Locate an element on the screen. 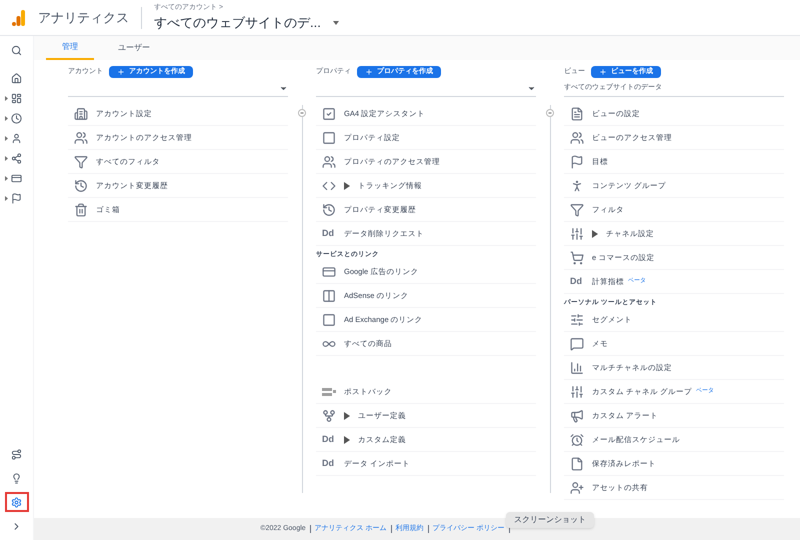  building-icon is located at coordinates (81, 113).